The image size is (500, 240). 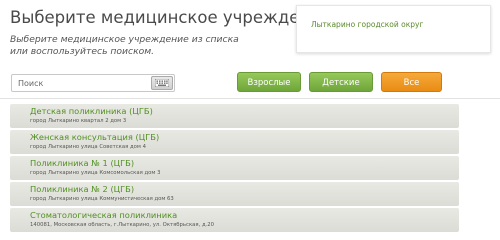 What do you see at coordinates (250, 98) in the screenshot?
I see `divider` at bounding box center [250, 98].